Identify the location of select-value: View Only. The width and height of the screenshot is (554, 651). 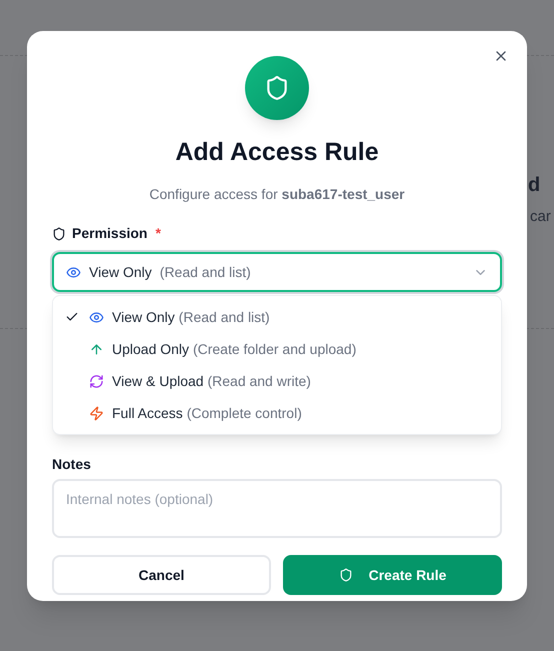
(120, 272).